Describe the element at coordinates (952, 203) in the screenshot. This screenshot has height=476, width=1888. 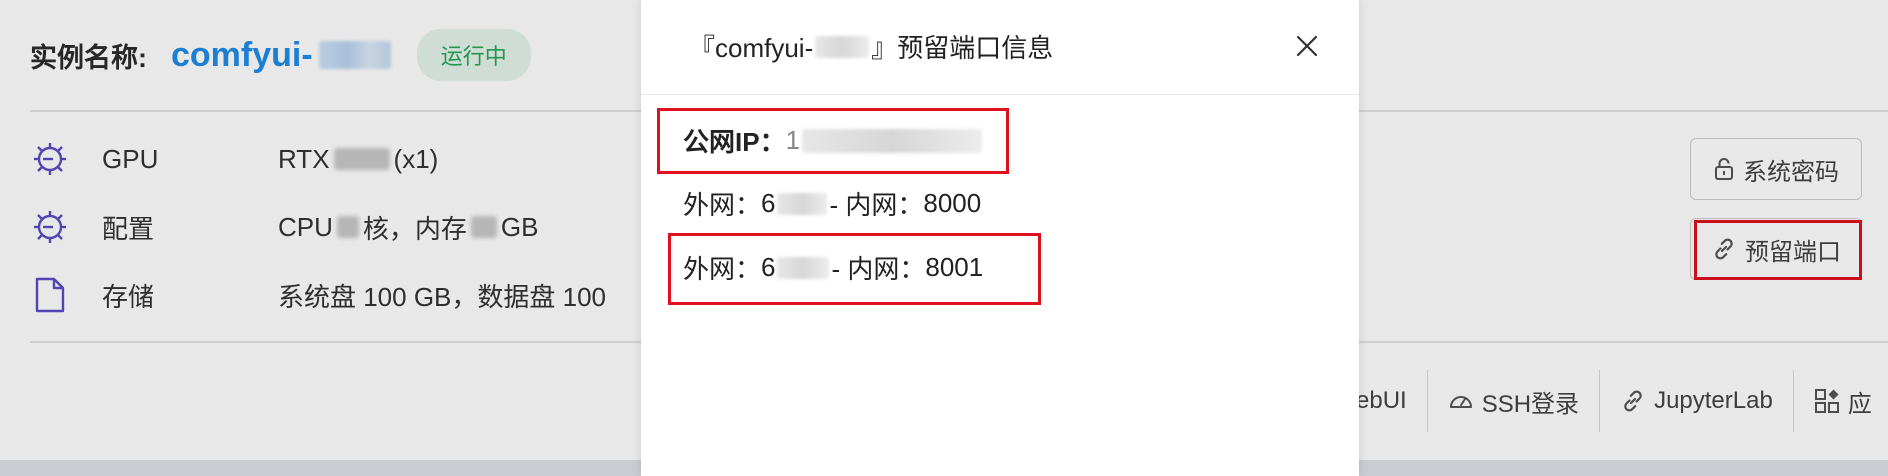
I see `internal-port: 8000` at that location.